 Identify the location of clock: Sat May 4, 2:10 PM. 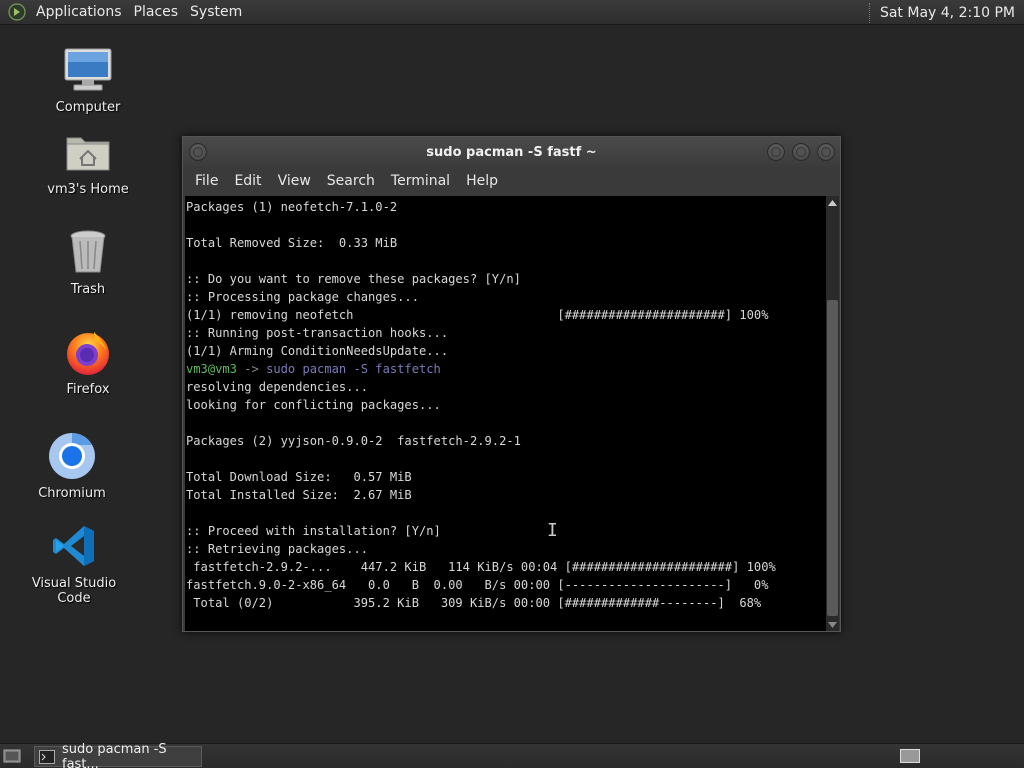
(952, 13).